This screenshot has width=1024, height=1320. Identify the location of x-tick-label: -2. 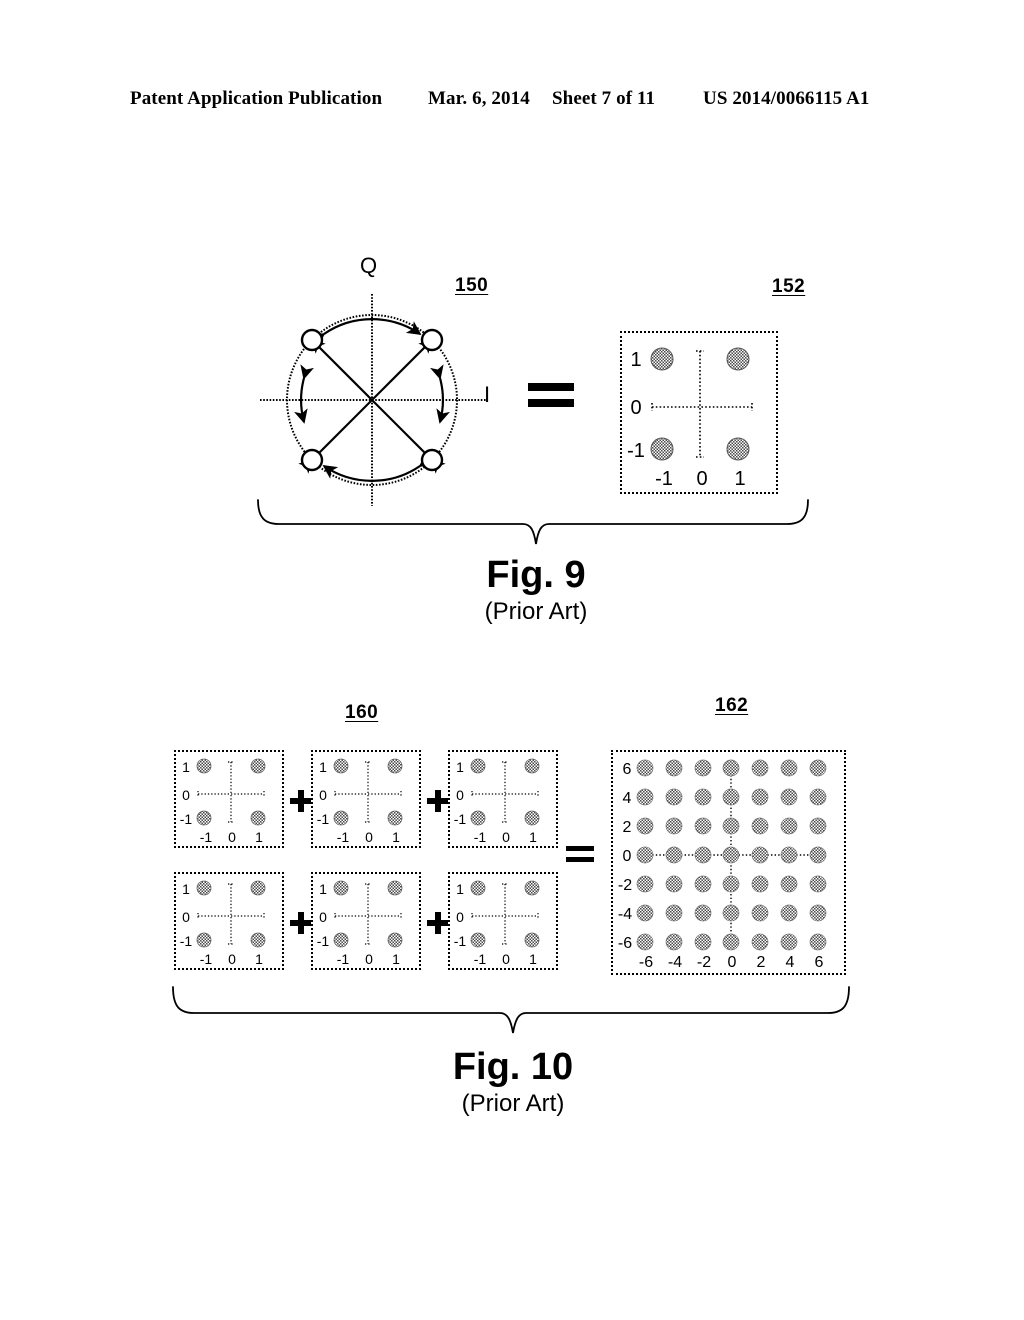
(704, 962).